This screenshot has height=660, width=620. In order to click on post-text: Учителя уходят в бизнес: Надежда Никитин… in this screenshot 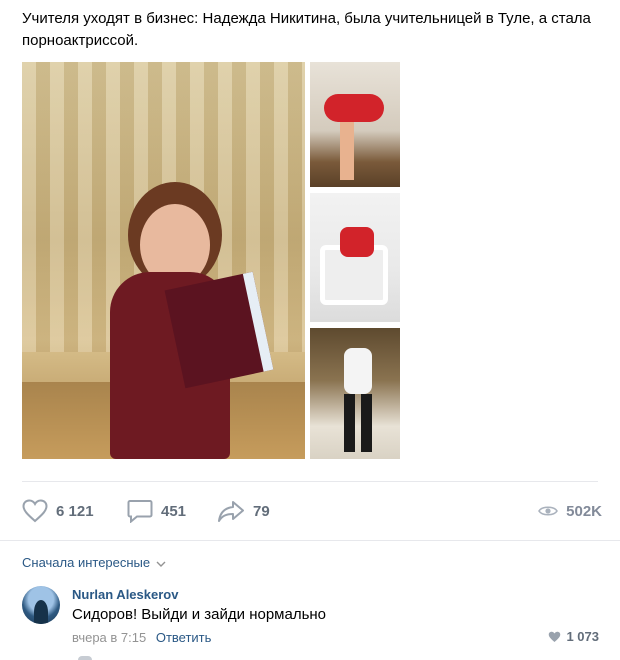, I will do `click(306, 29)`.